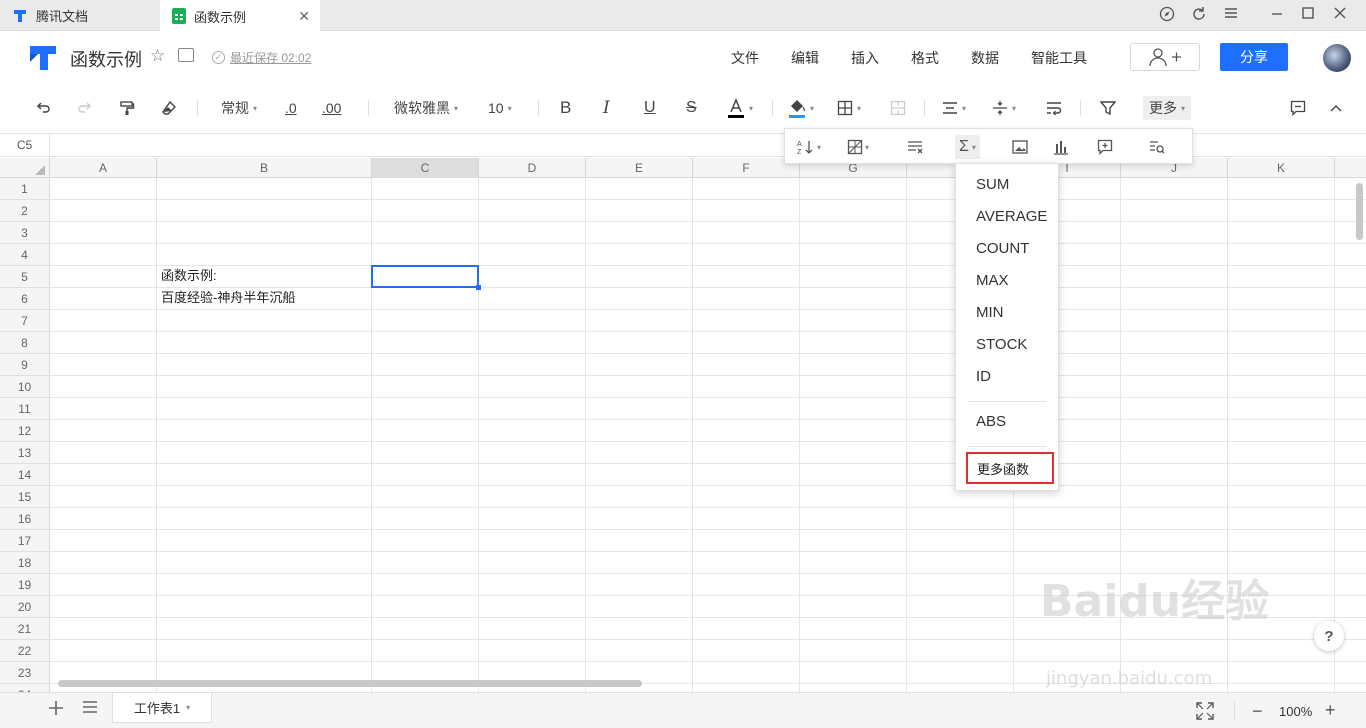  What do you see at coordinates (650, 108) in the screenshot?
I see `underline-icon: U` at bounding box center [650, 108].